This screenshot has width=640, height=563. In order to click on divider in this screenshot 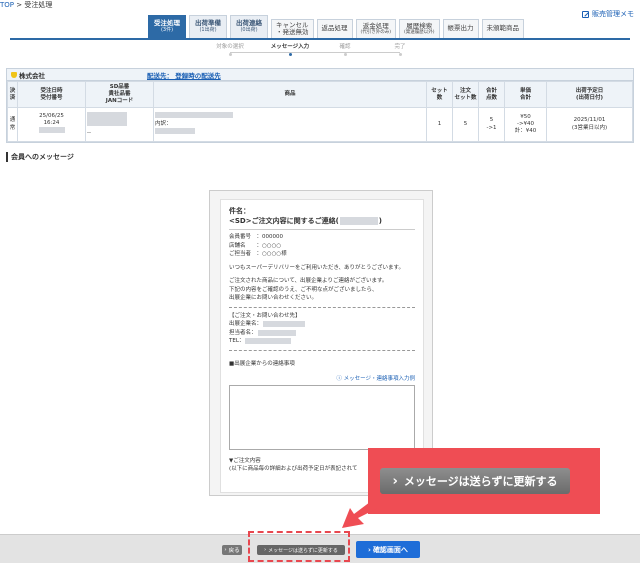, I will do `click(322, 229)`.